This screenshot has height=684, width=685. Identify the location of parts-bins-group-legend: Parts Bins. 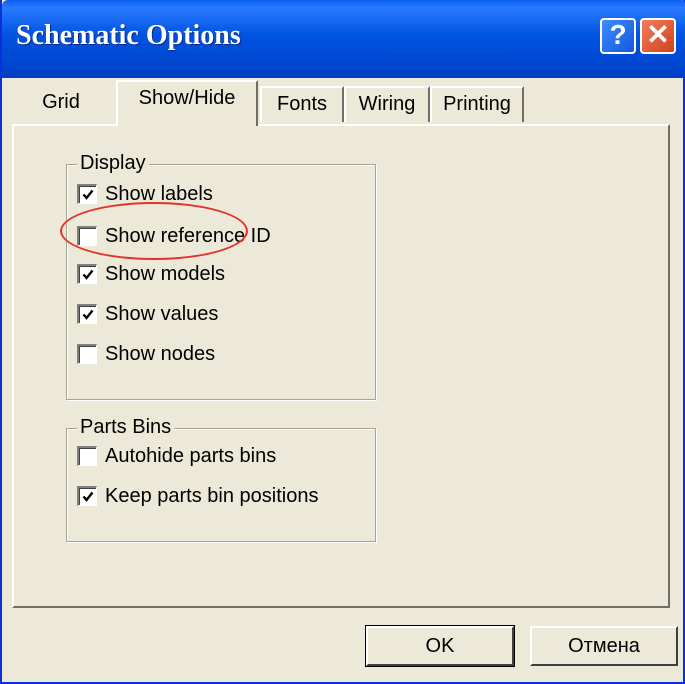
(126, 427).